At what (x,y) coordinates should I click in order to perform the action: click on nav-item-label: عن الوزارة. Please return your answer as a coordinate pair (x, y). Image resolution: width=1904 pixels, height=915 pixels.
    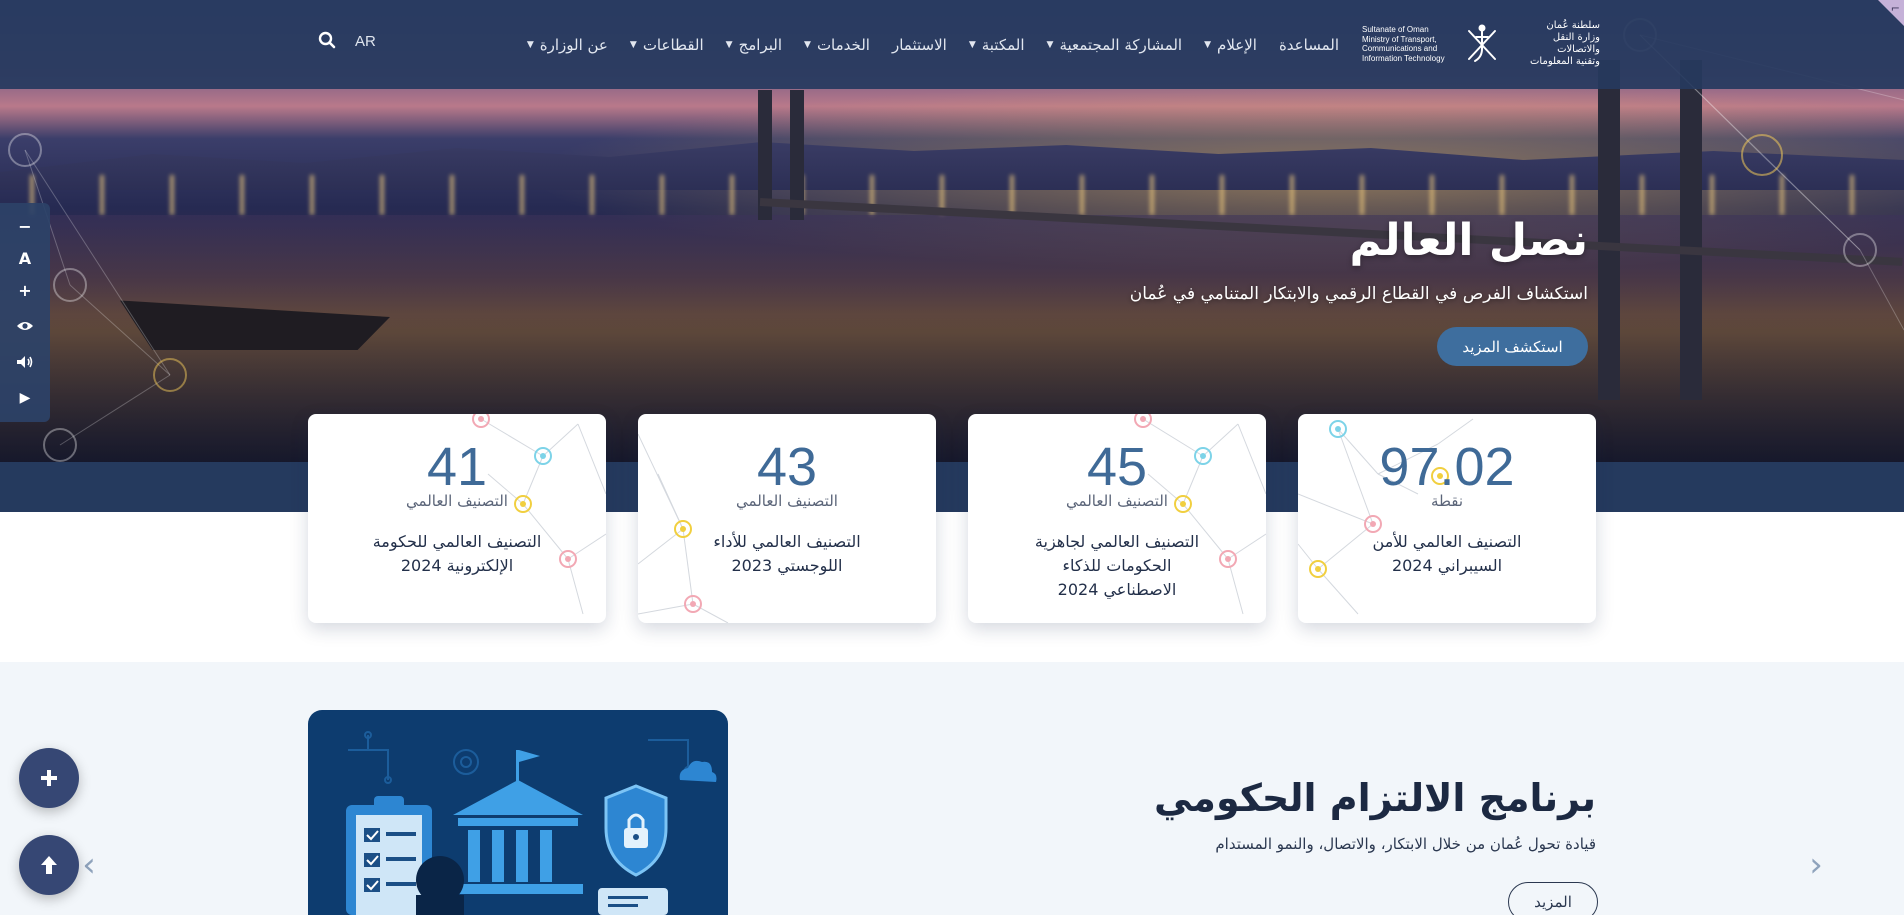
    Looking at the image, I should click on (573, 44).